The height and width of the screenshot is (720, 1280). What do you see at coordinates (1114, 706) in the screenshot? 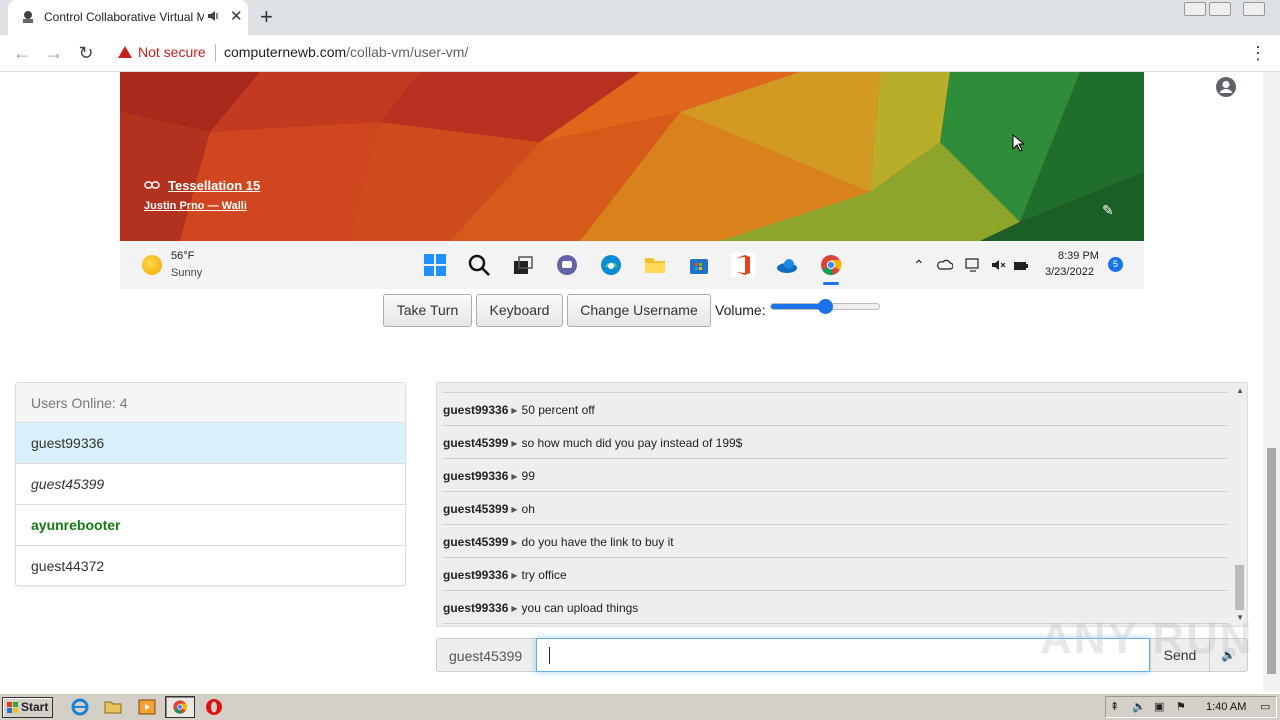
I see `tray-arrow-icon: ⇞` at bounding box center [1114, 706].